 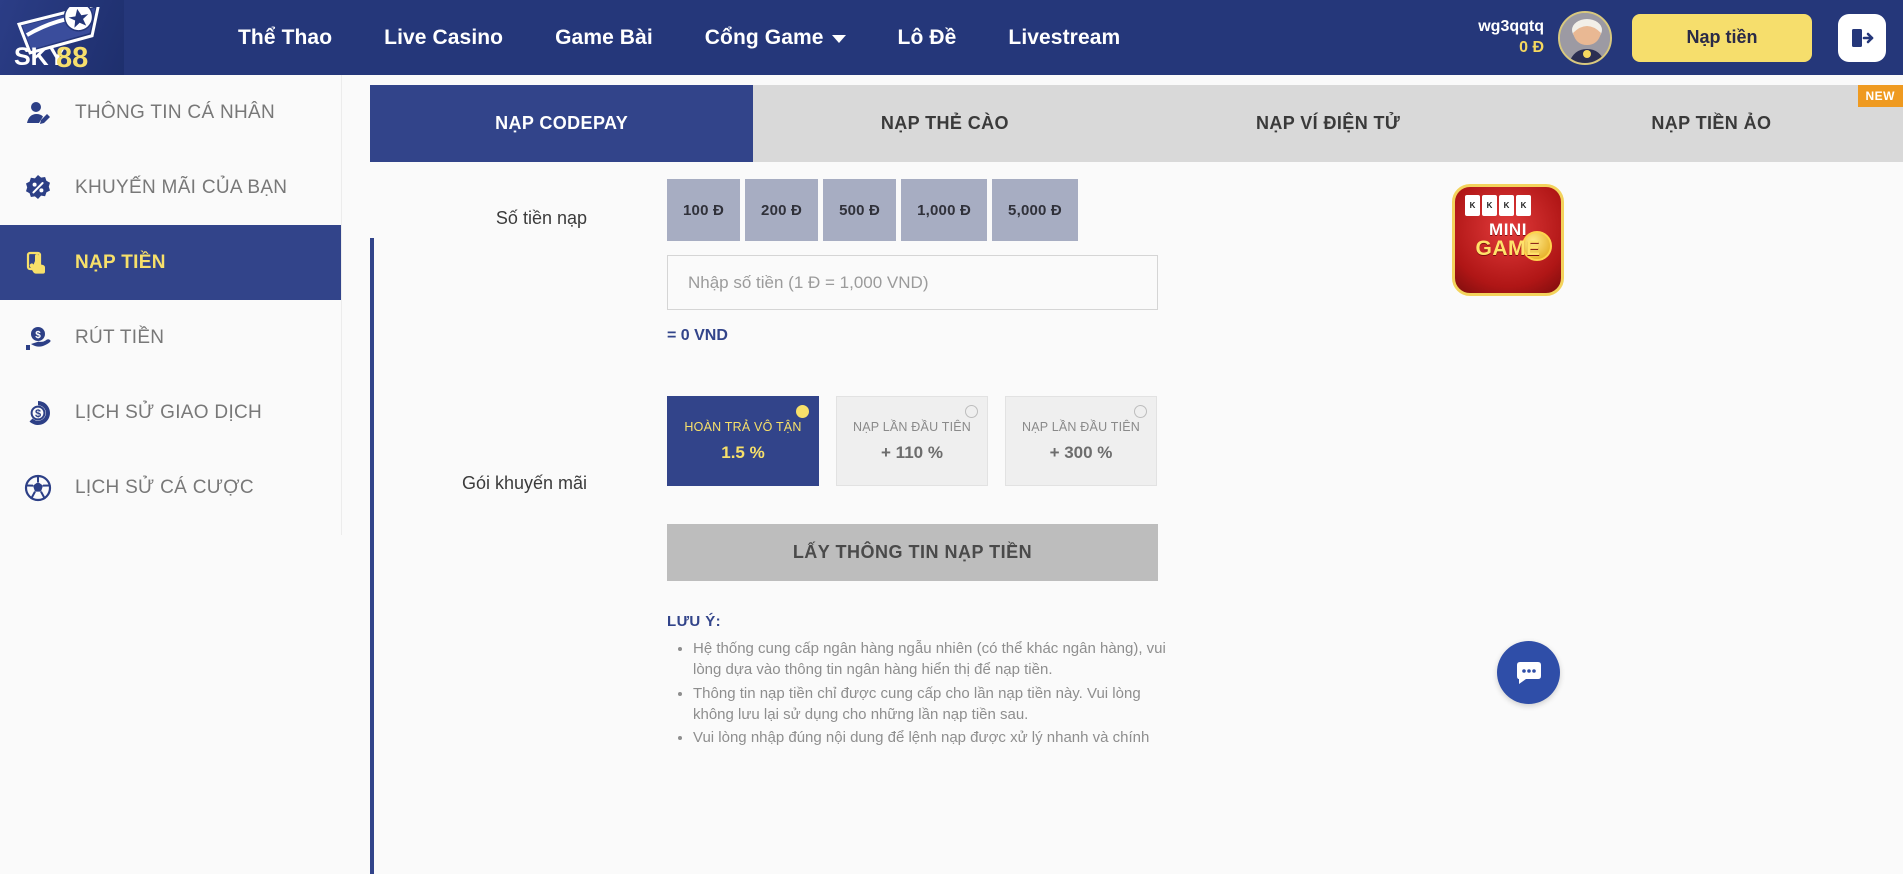 I want to click on promo-label: Gói khuyến mãi, so click(x=524, y=483).